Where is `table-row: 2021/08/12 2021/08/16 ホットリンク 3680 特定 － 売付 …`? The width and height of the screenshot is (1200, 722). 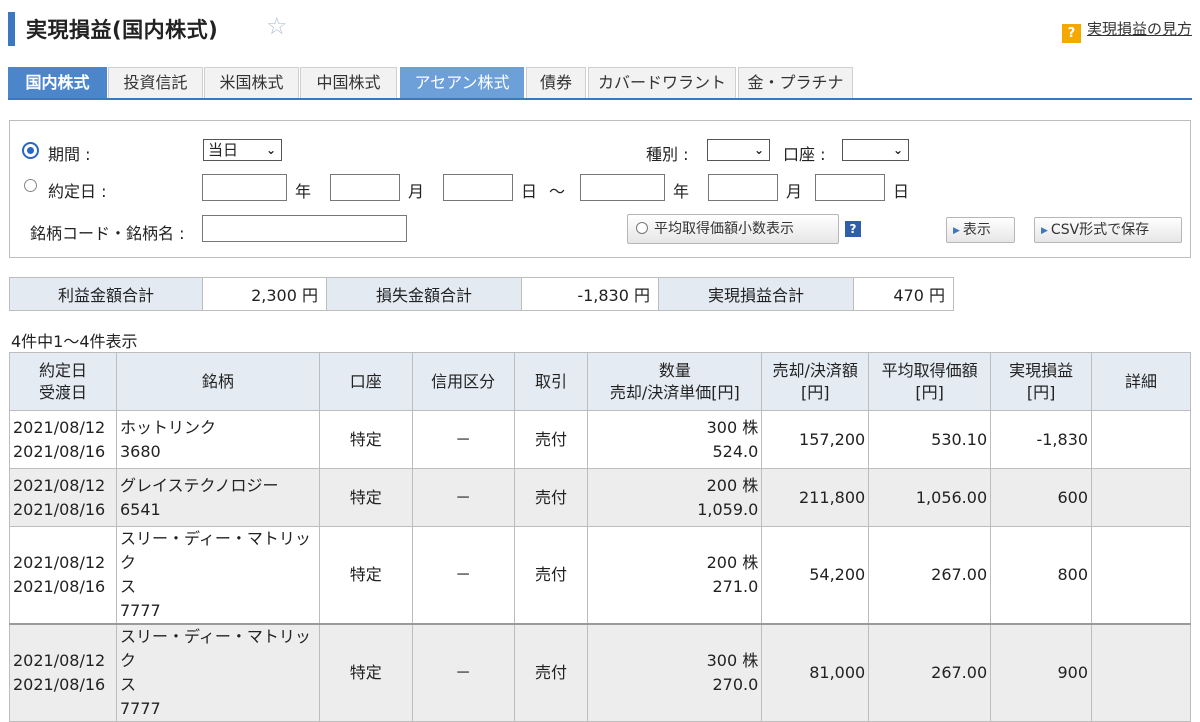
table-row: 2021/08/12 2021/08/16 ホットリンク 3680 特定 － 売付 … is located at coordinates (600, 439).